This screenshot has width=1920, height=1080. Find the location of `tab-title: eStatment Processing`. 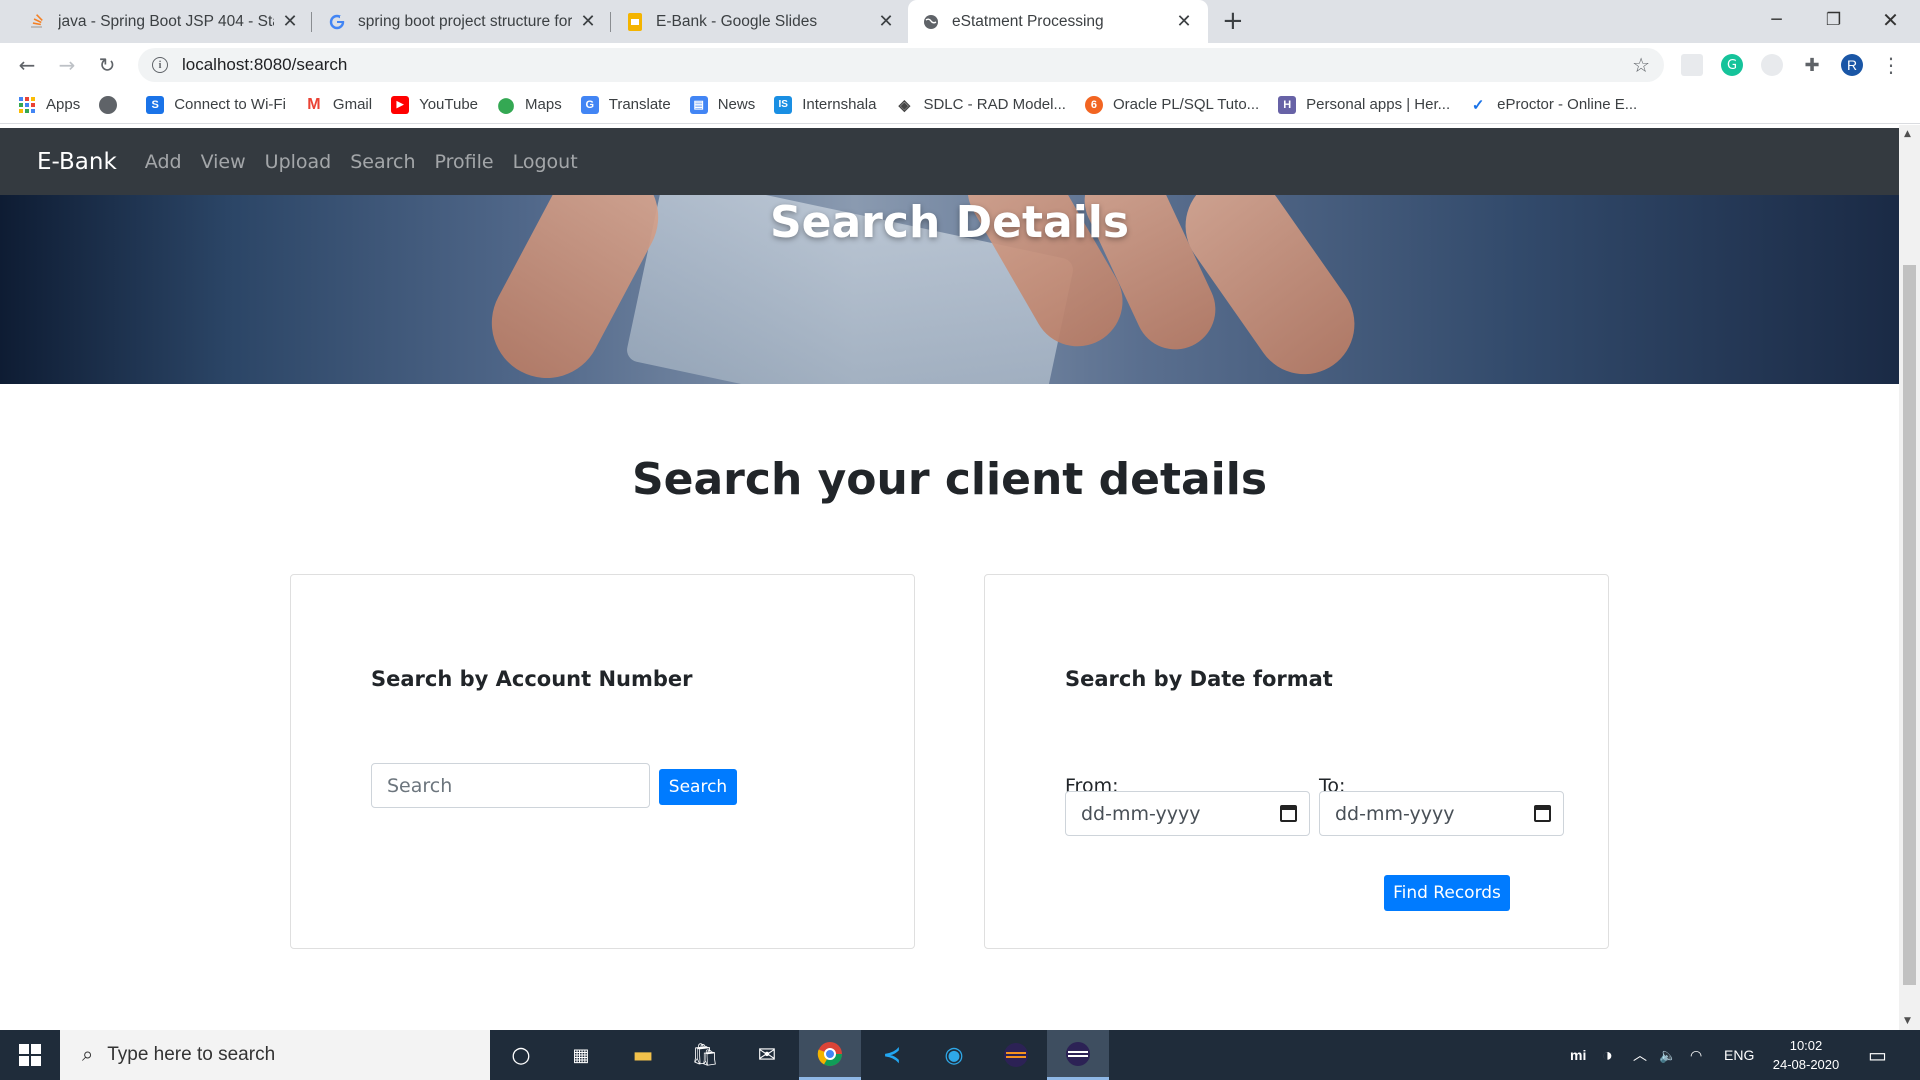

tab-title: eStatment Processing is located at coordinates (1028, 21).